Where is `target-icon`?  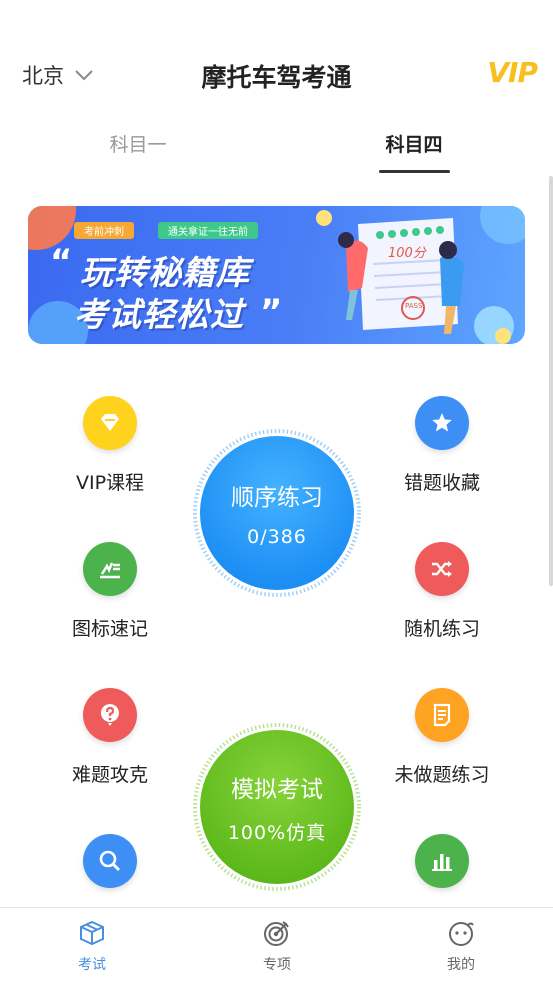 target-icon is located at coordinates (276, 933).